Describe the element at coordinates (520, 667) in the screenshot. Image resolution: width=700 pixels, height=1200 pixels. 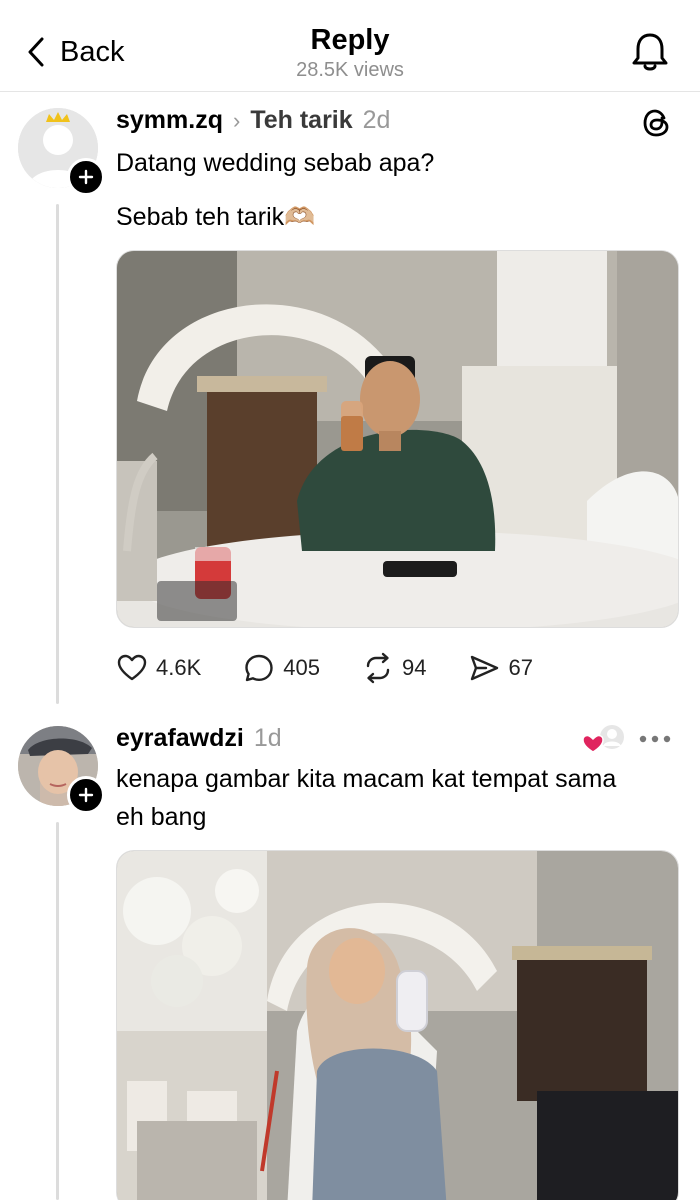
I see `share-count: 67` at that location.